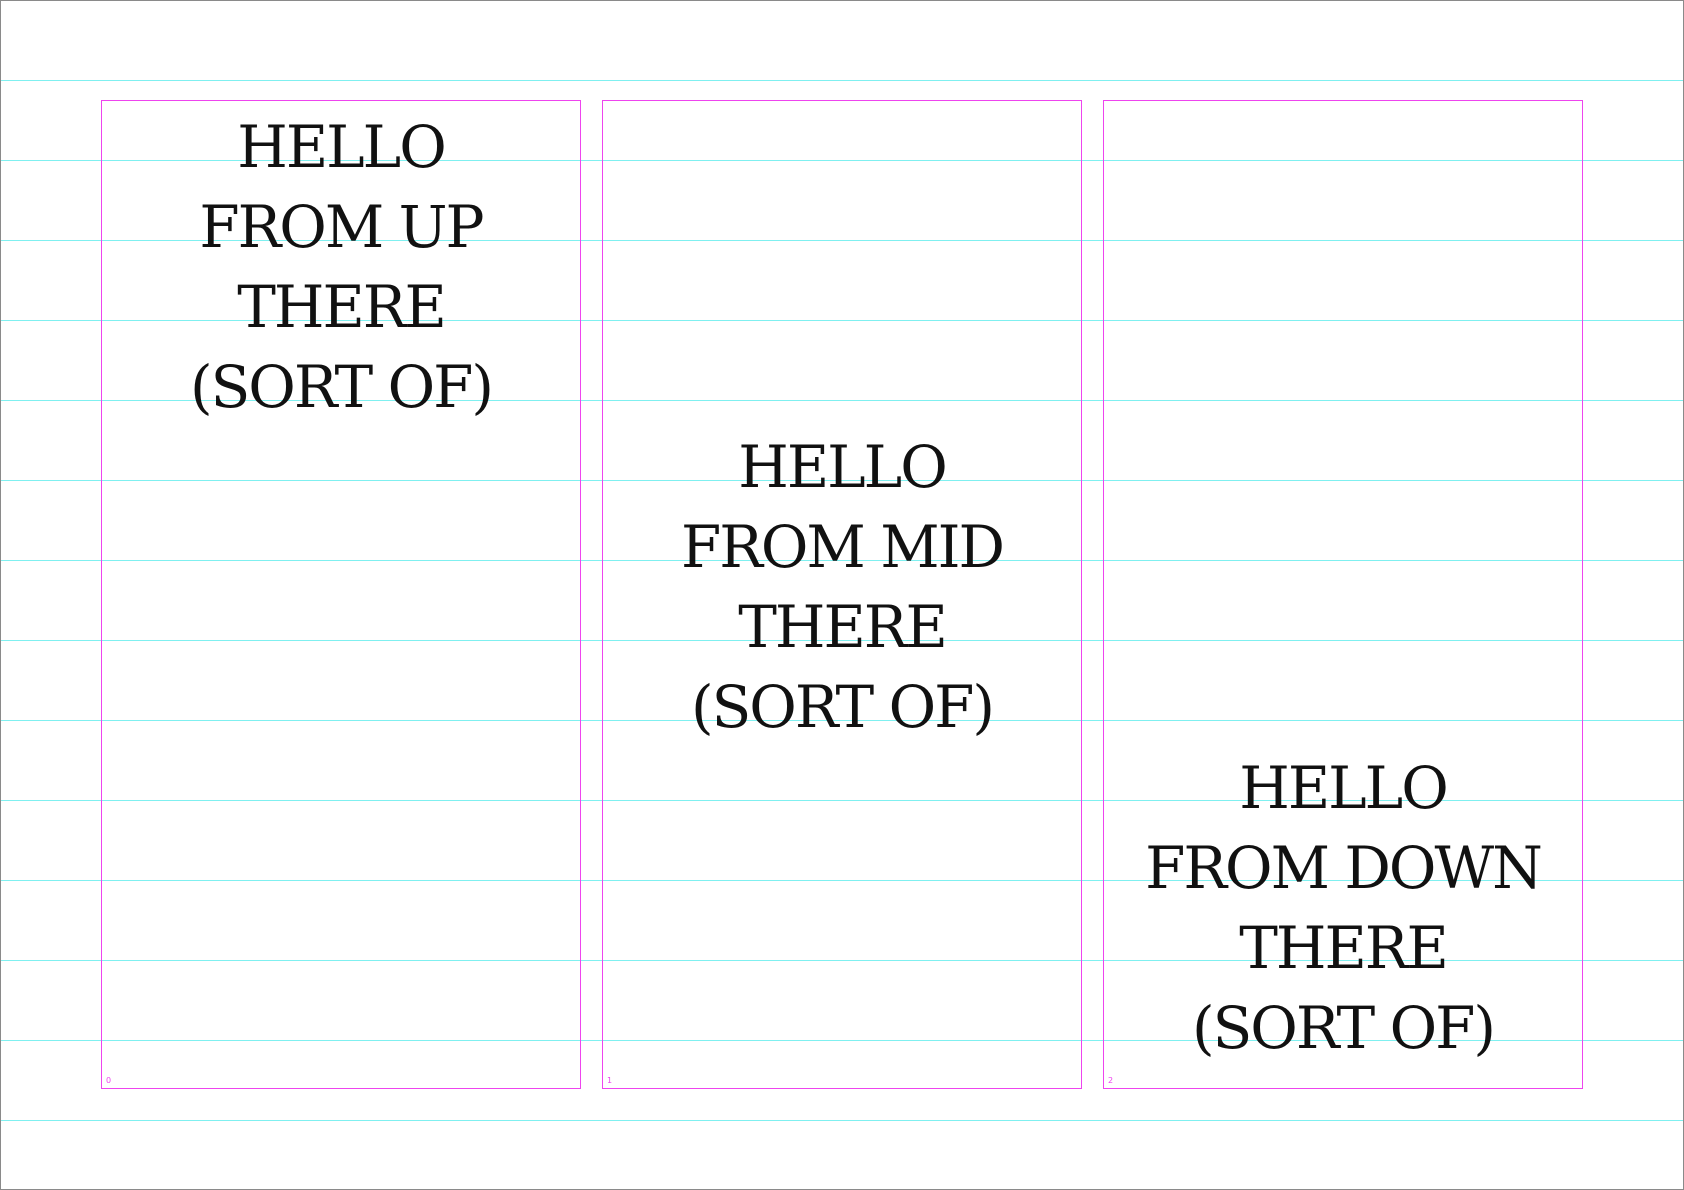 The height and width of the screenshot is (1190, 1684). Describe the element at coordinates (610, 1080) in the screenshot. I see `frame-index-label: 1` at that location.